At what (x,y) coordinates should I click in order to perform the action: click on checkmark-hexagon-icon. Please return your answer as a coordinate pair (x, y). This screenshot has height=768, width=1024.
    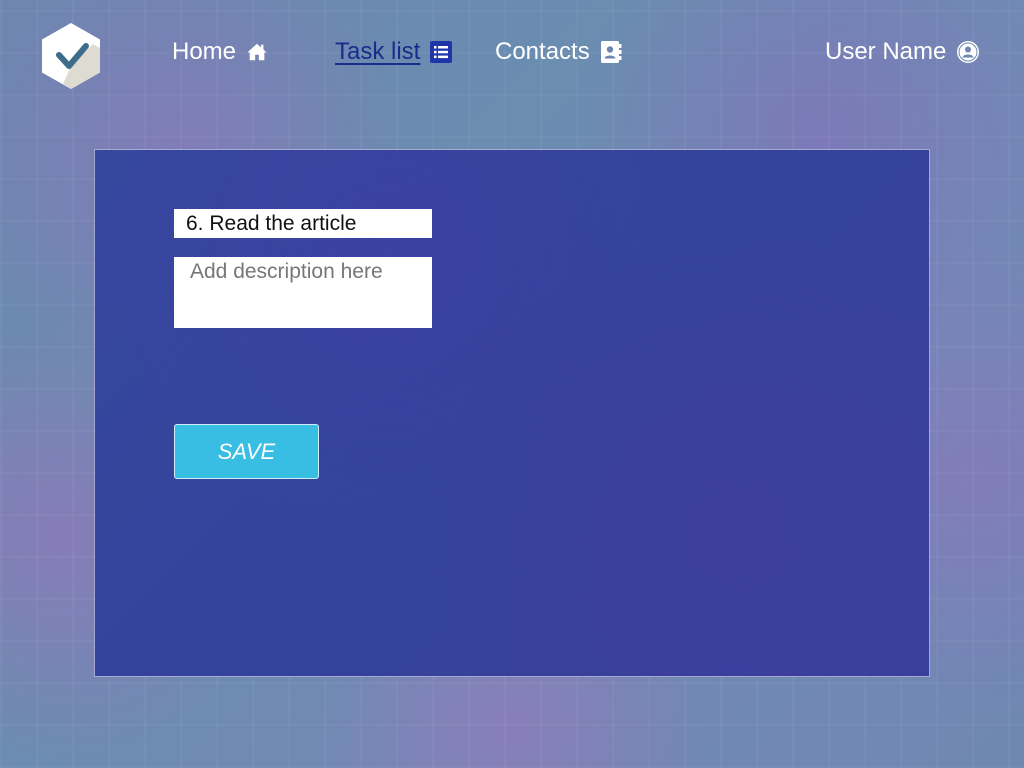
    Looking at the image, I should click on (71, 56).